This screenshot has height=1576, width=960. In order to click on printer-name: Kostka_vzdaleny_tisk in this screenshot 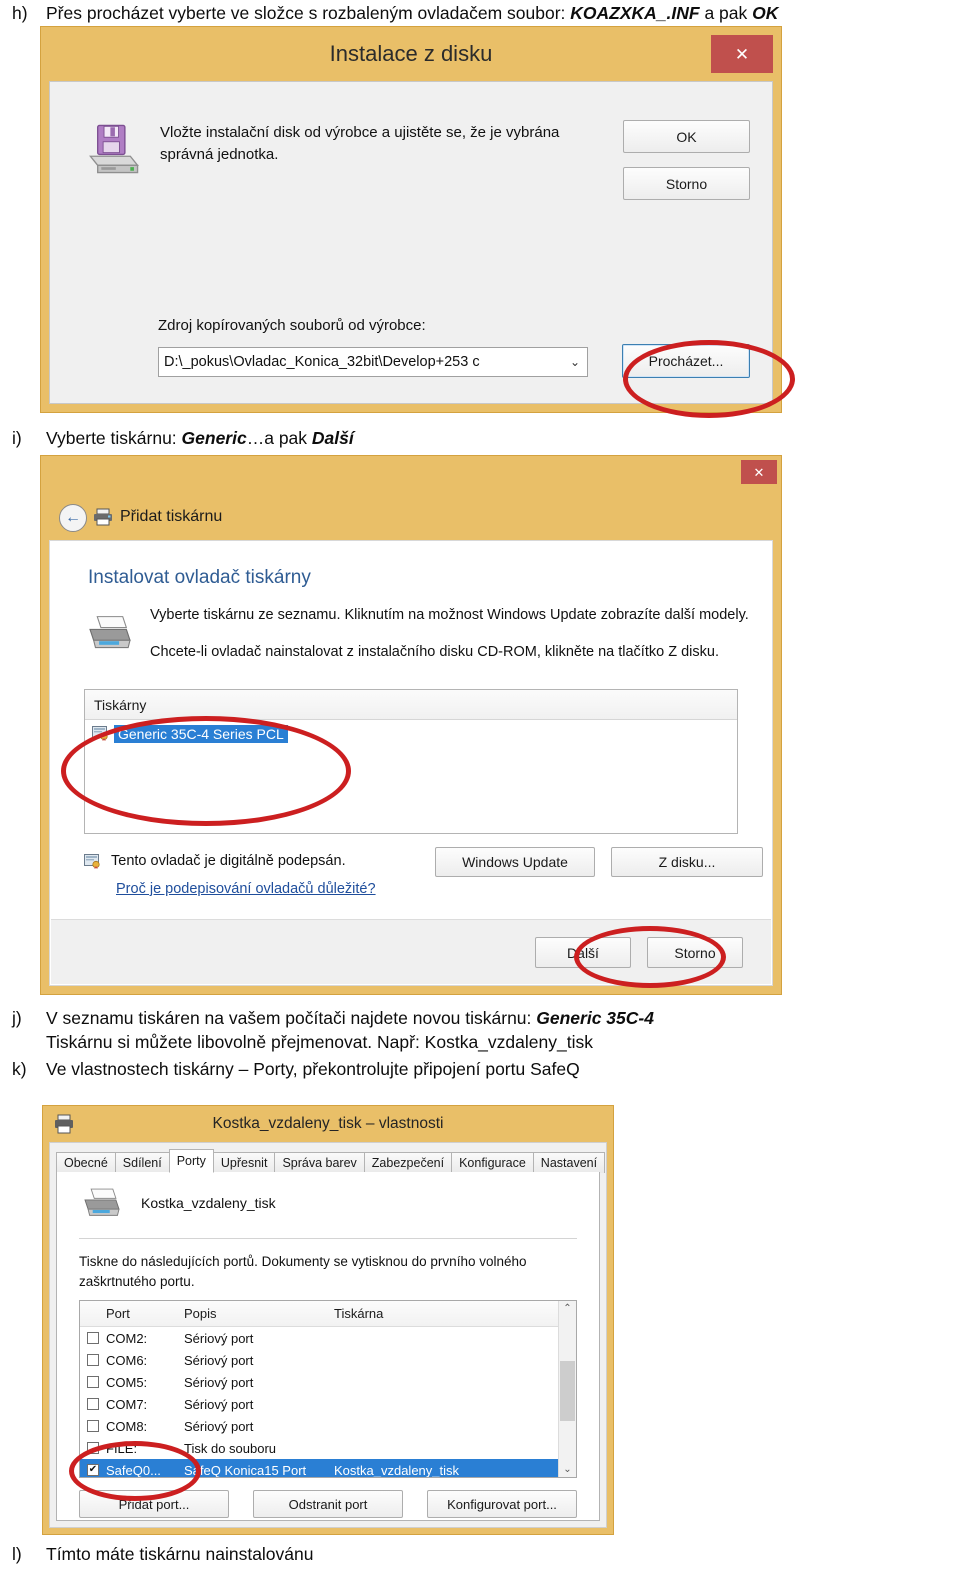, I will do `click(208, 1203)`.